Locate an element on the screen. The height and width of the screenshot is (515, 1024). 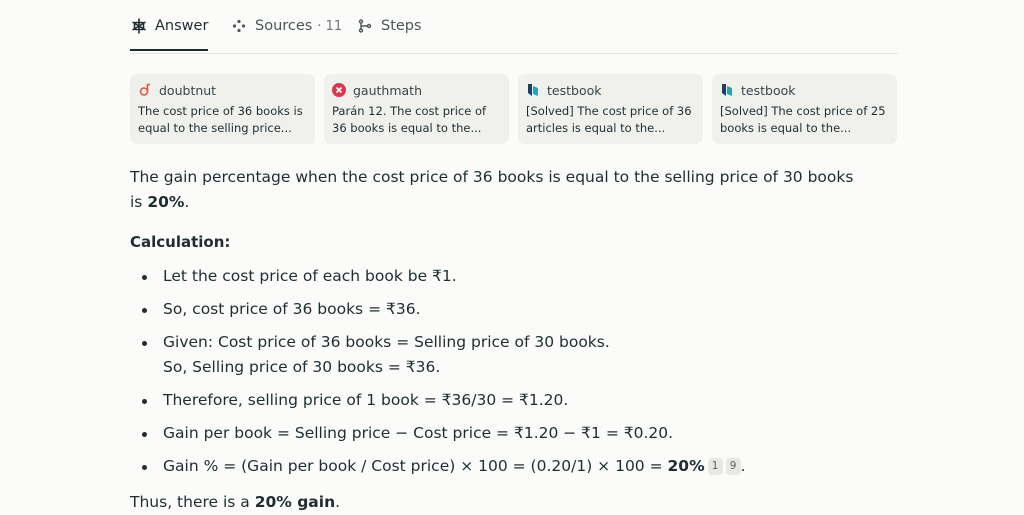
sources-count: · 11 is located at coordinates (330, 26).